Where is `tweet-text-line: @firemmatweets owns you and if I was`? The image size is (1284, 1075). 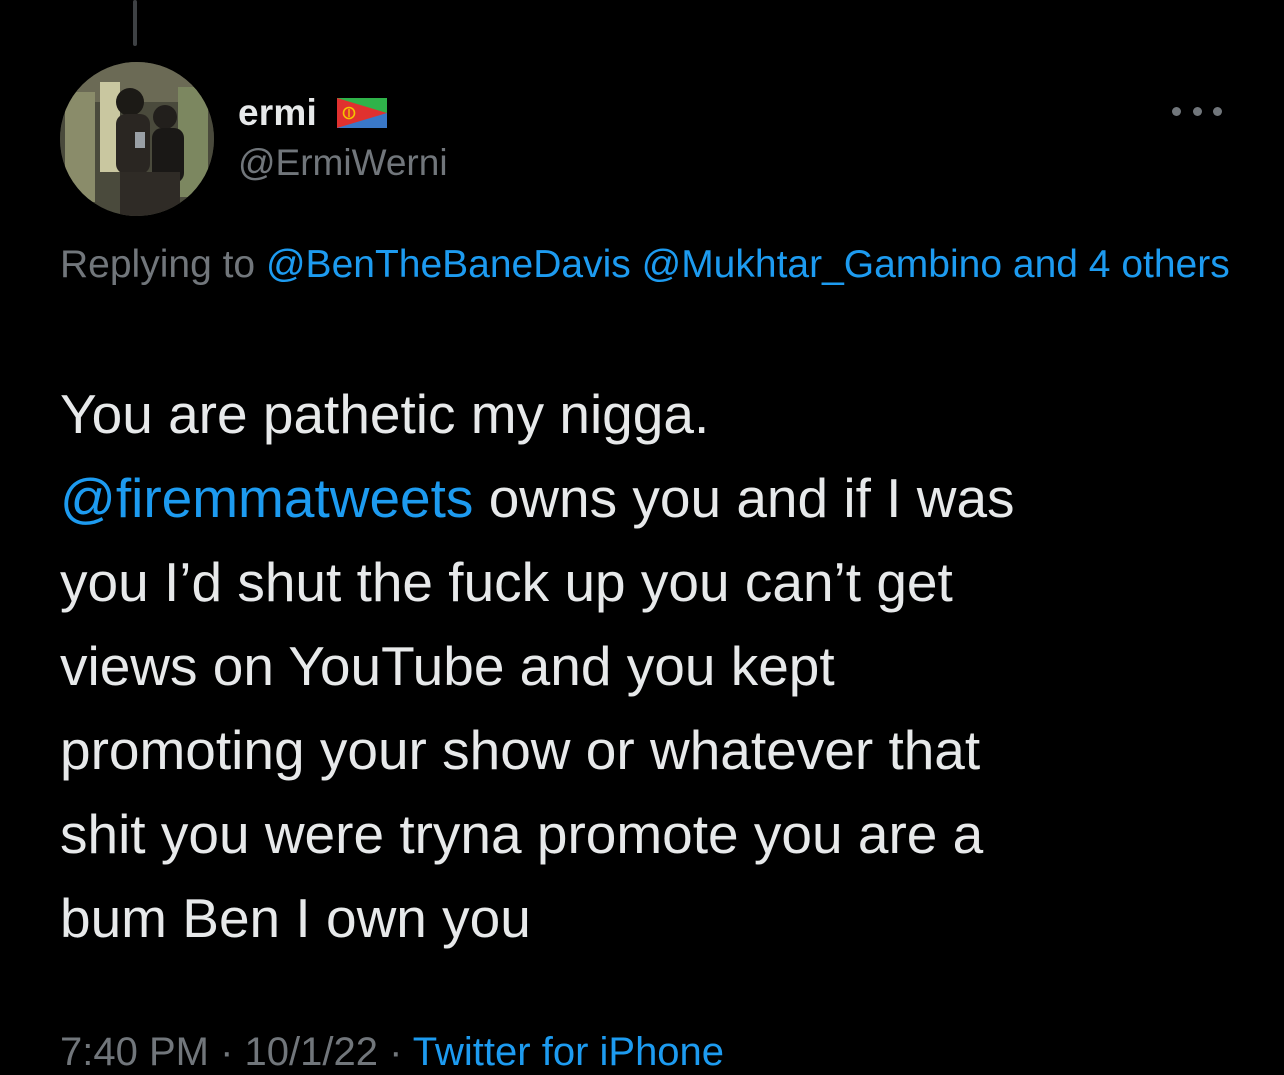 tweet-text-line: @firemmatweets owns you and if I was is located at coordinates (650, 498).